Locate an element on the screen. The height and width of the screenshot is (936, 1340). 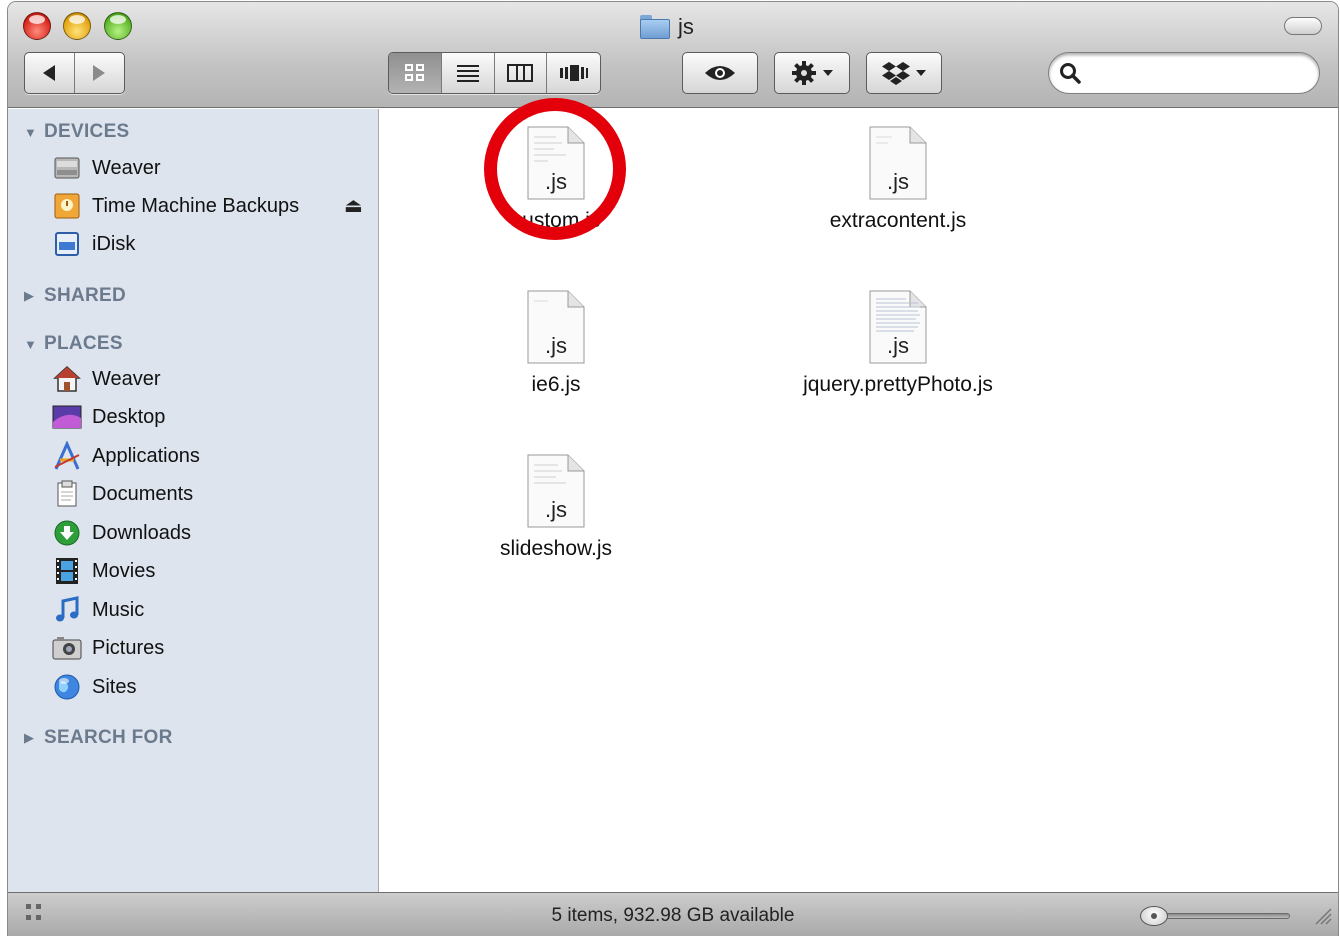
icon-size-slider is located at coordinates (1215, 916).